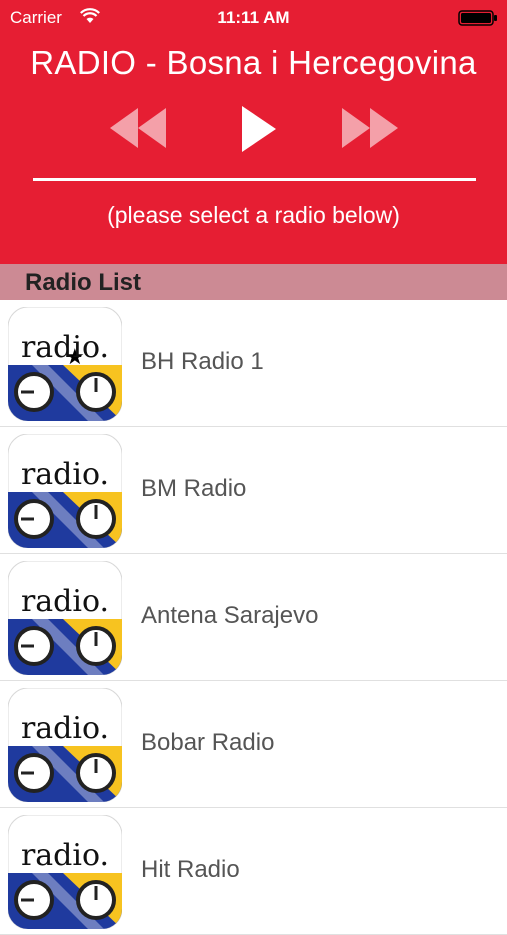 This screenshot has width=507, height=935. What do you see at coordinates (253, 215) in the screenshot?
I see `select-hint: (please select a radio below)` at bounding box center [253, 215].